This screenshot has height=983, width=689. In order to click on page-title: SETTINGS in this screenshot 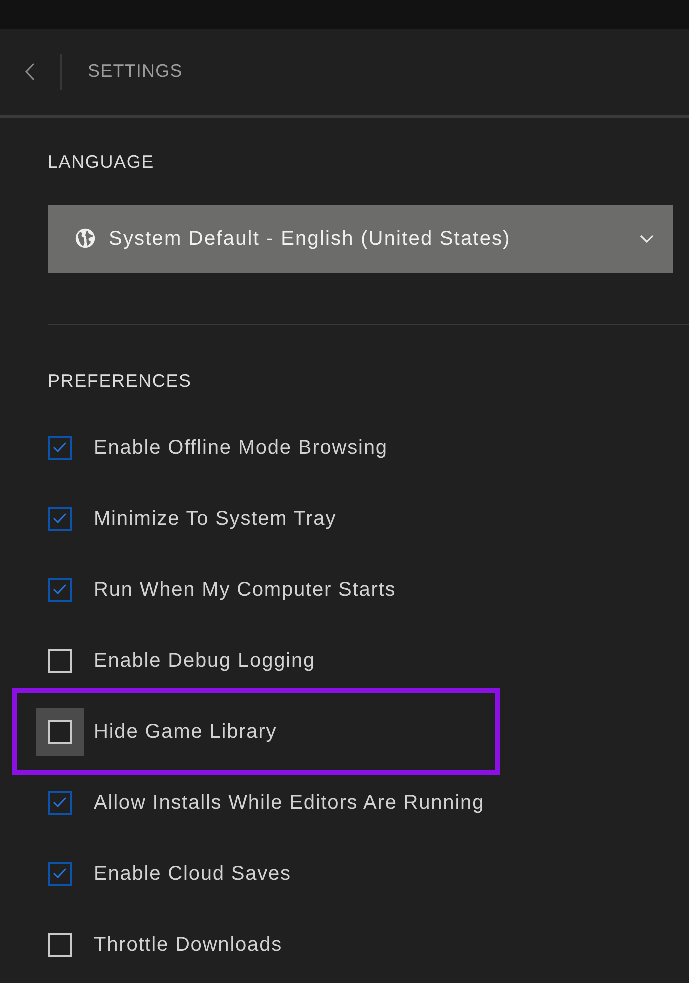, I will do `click(135, 72)`.